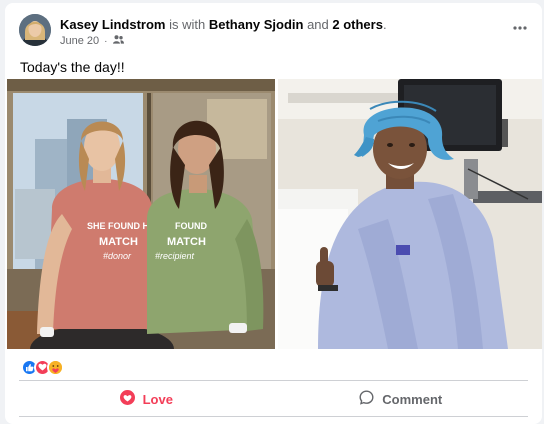 The height and width of the screenshot is (424, 544). Describe the element at coordinates (127, 399) in the screenshot. I see `love-icon` at that location.